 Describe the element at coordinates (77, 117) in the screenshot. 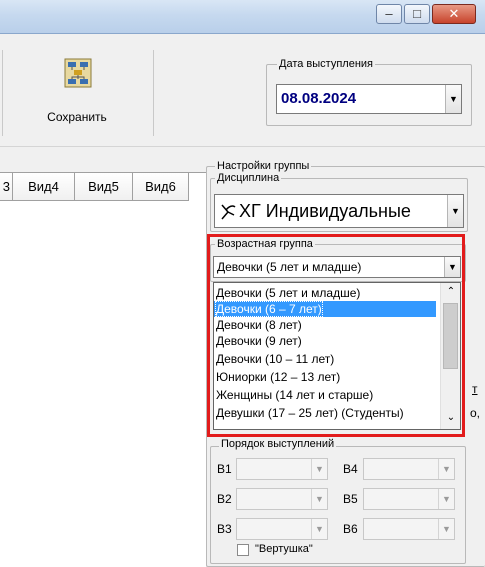

I see `save-label: Сохранить` at that location.